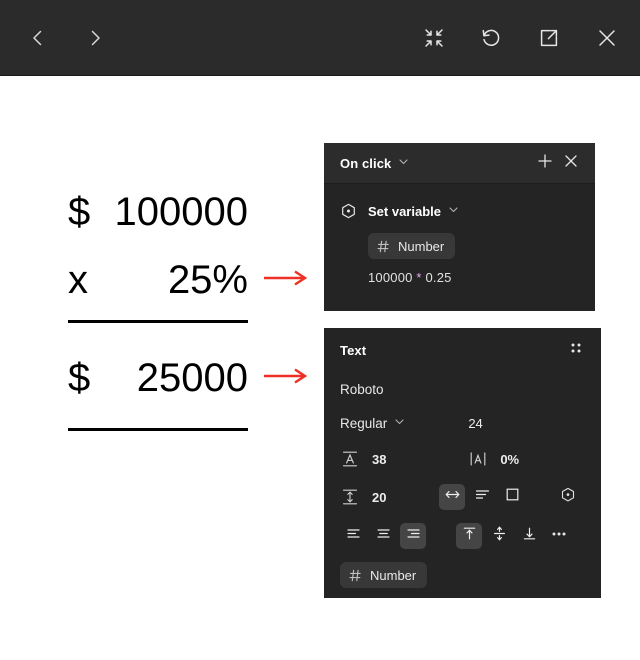 This screenshot has width=640, height=660. Describe the element at coordinates (192, 378) in the screenshot. I see `result-value: 25000` at that location.